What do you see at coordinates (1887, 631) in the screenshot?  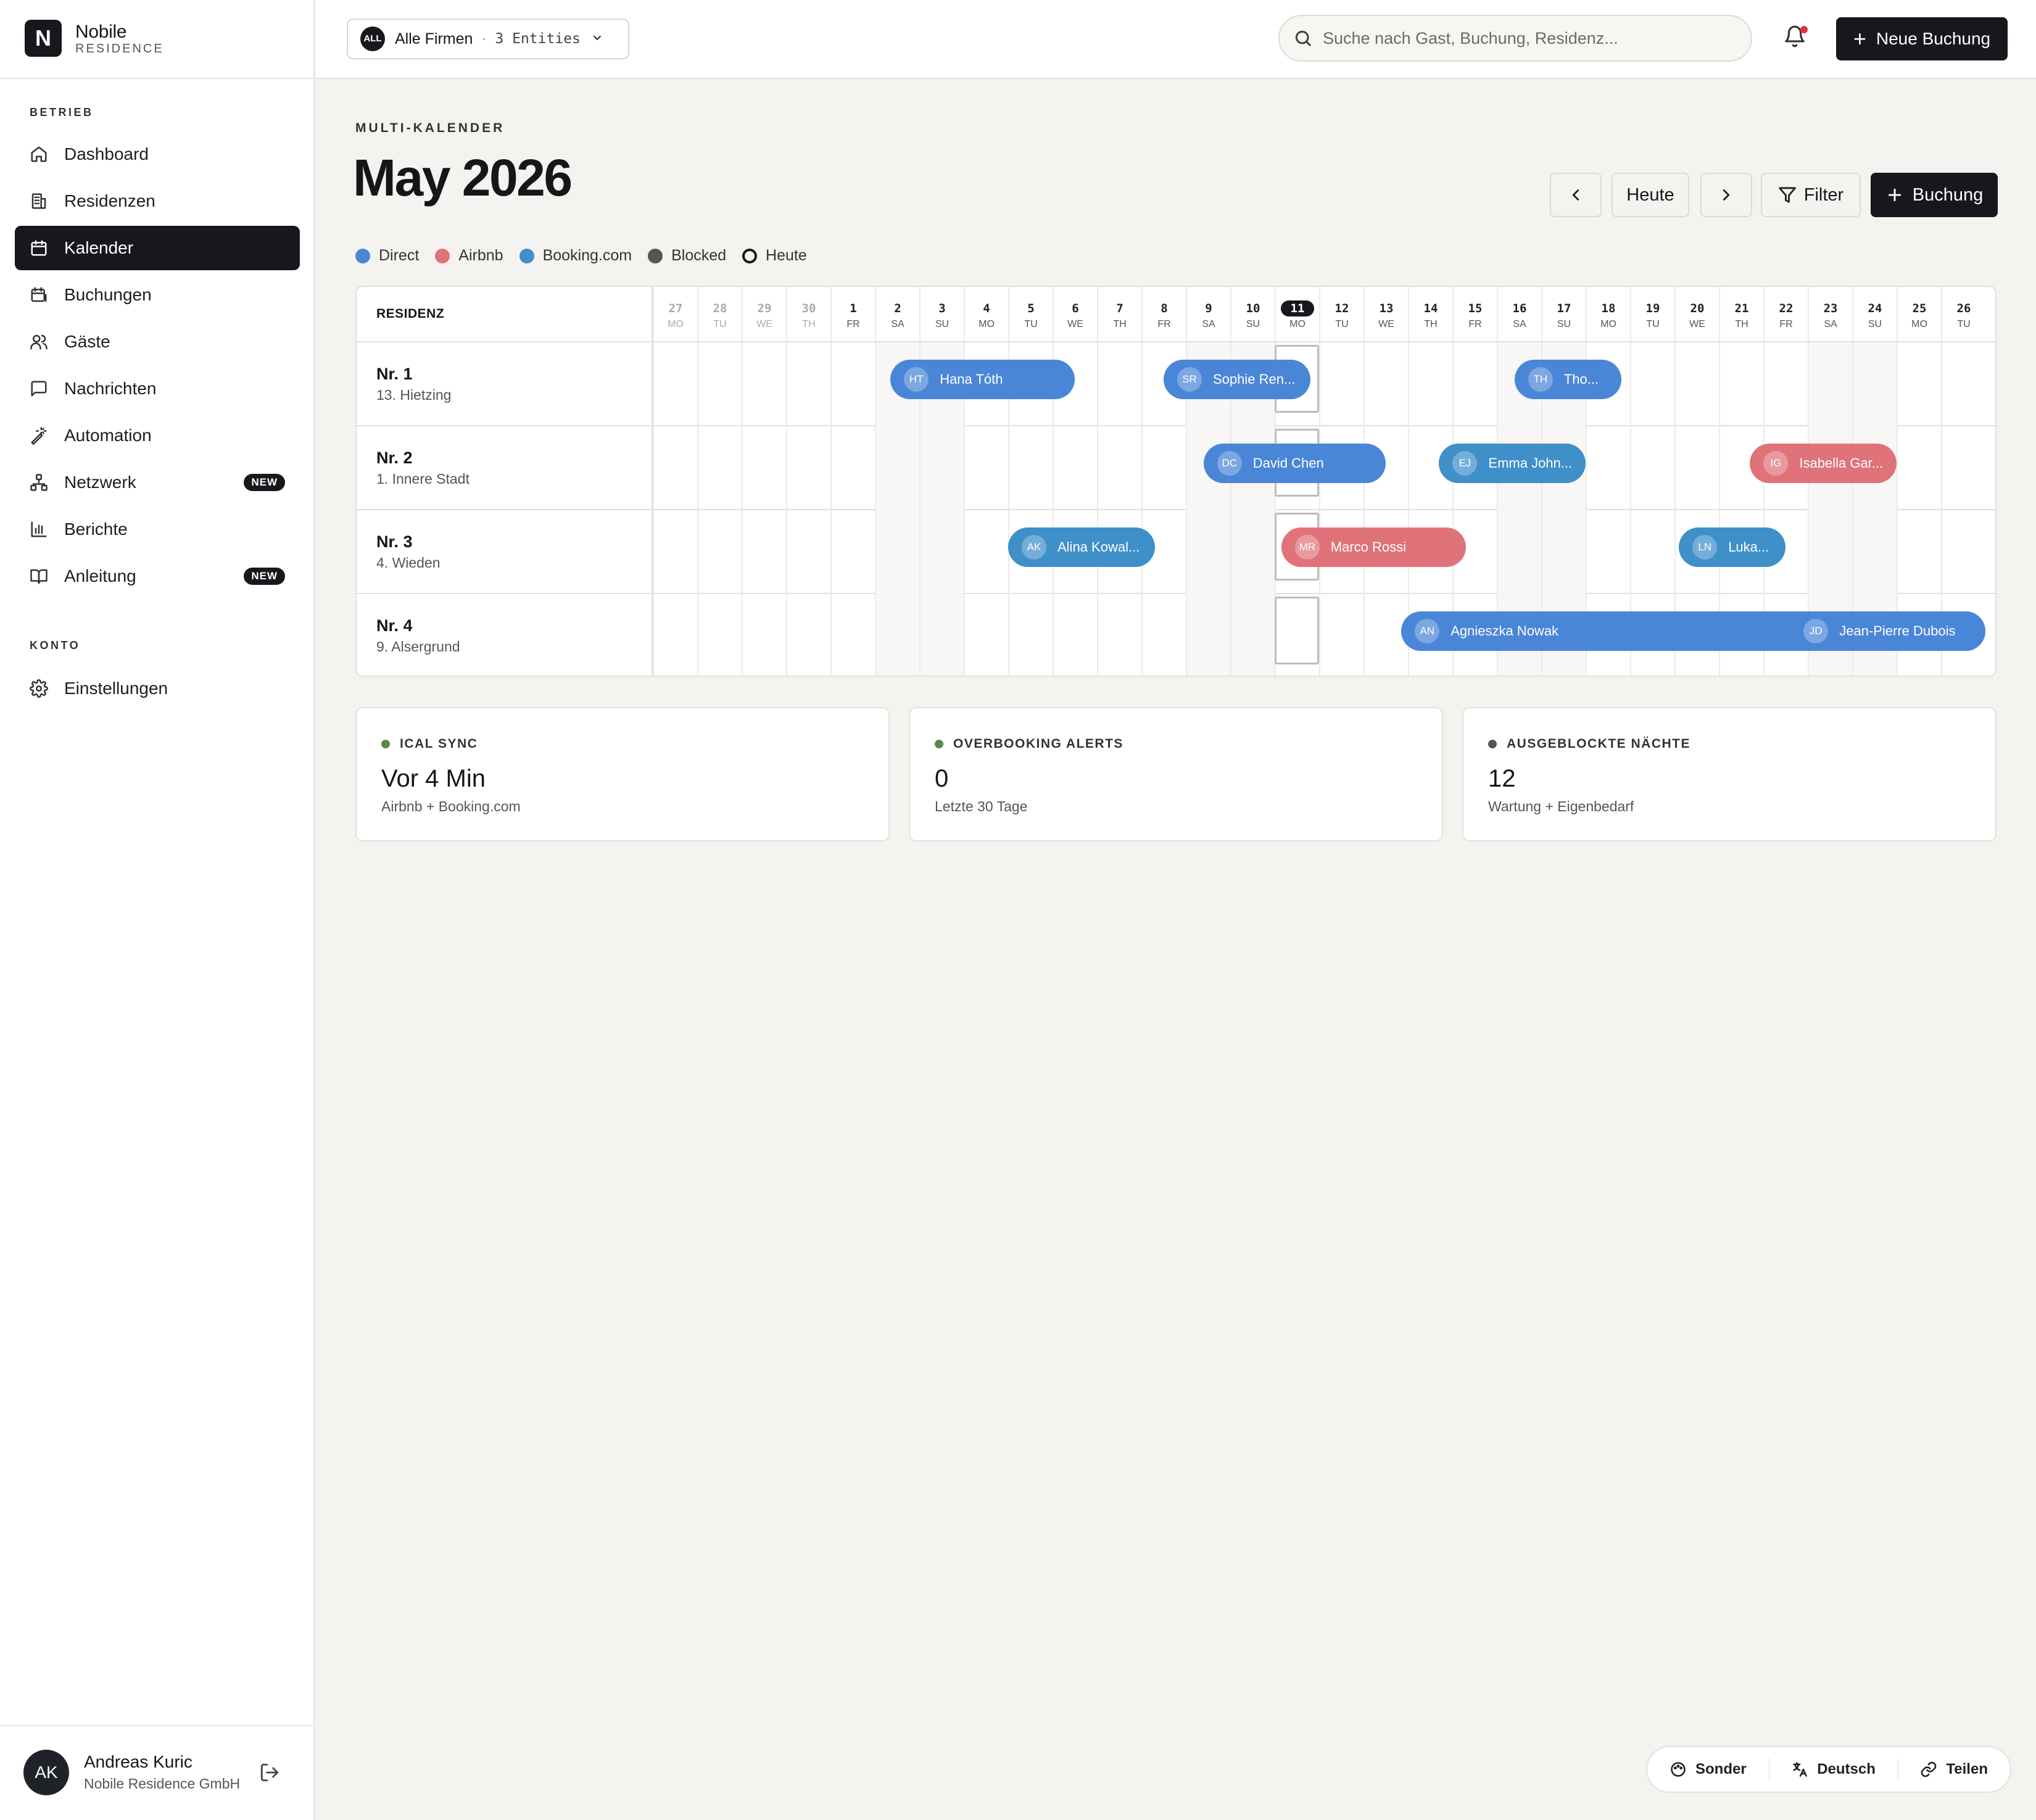 I see `booking-bar: JD Jean-Pierre Dubois` at bounding box center [1887, 631].